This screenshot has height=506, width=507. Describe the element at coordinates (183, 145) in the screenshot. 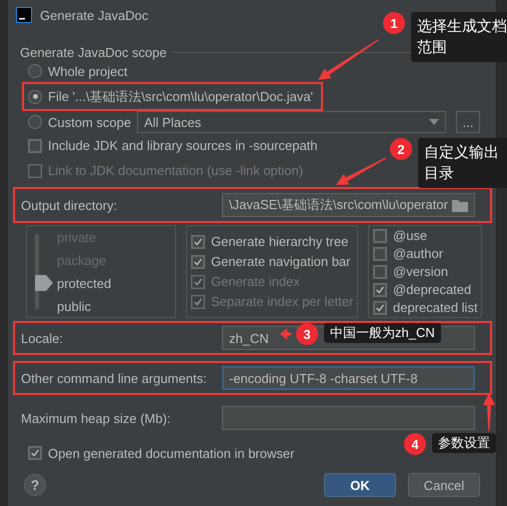

I see `checkbox-label: Include JDK and library sources in -sourcepath` at that location.